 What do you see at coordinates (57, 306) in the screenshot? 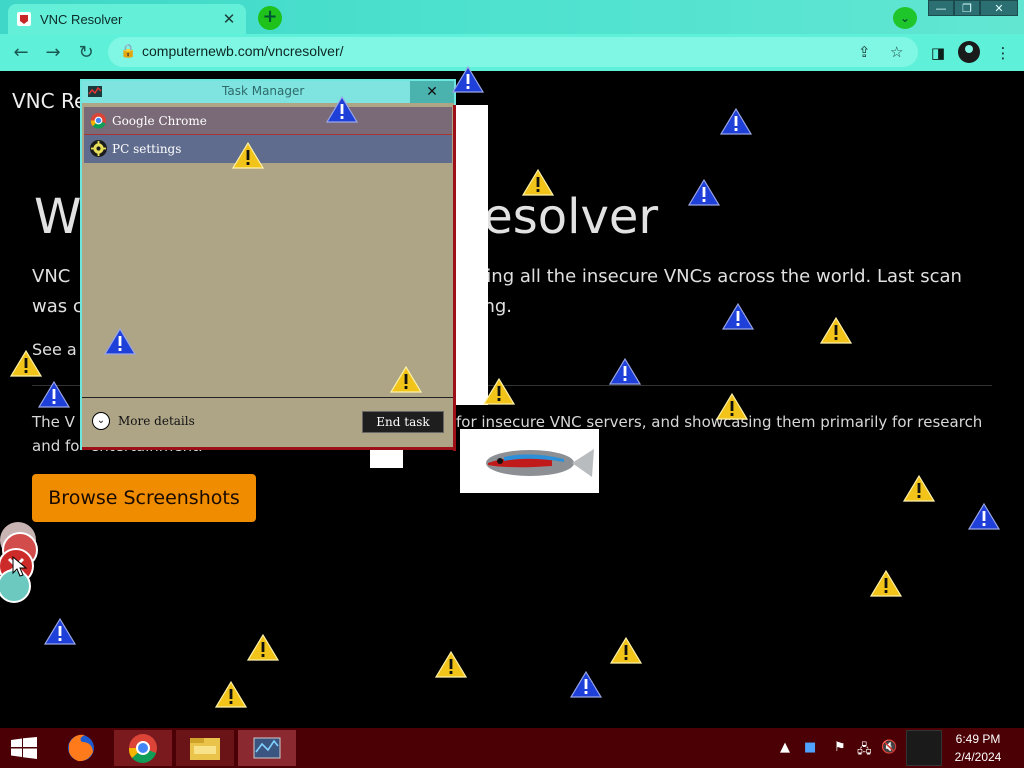
I see `intro-text-left-2: was c` at bounding box center [57, 306].